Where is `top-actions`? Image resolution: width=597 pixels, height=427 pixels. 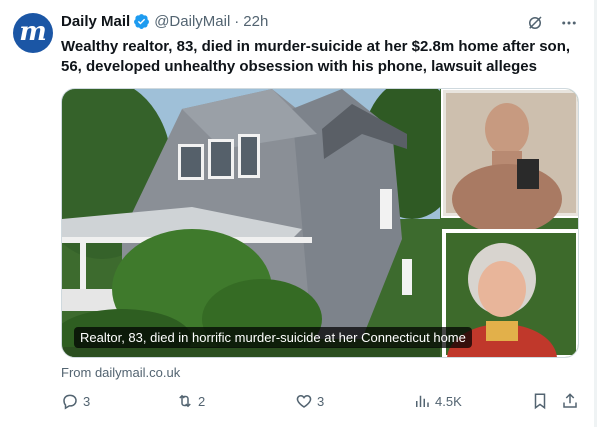
top-actions is located at coordinates (552, 23).